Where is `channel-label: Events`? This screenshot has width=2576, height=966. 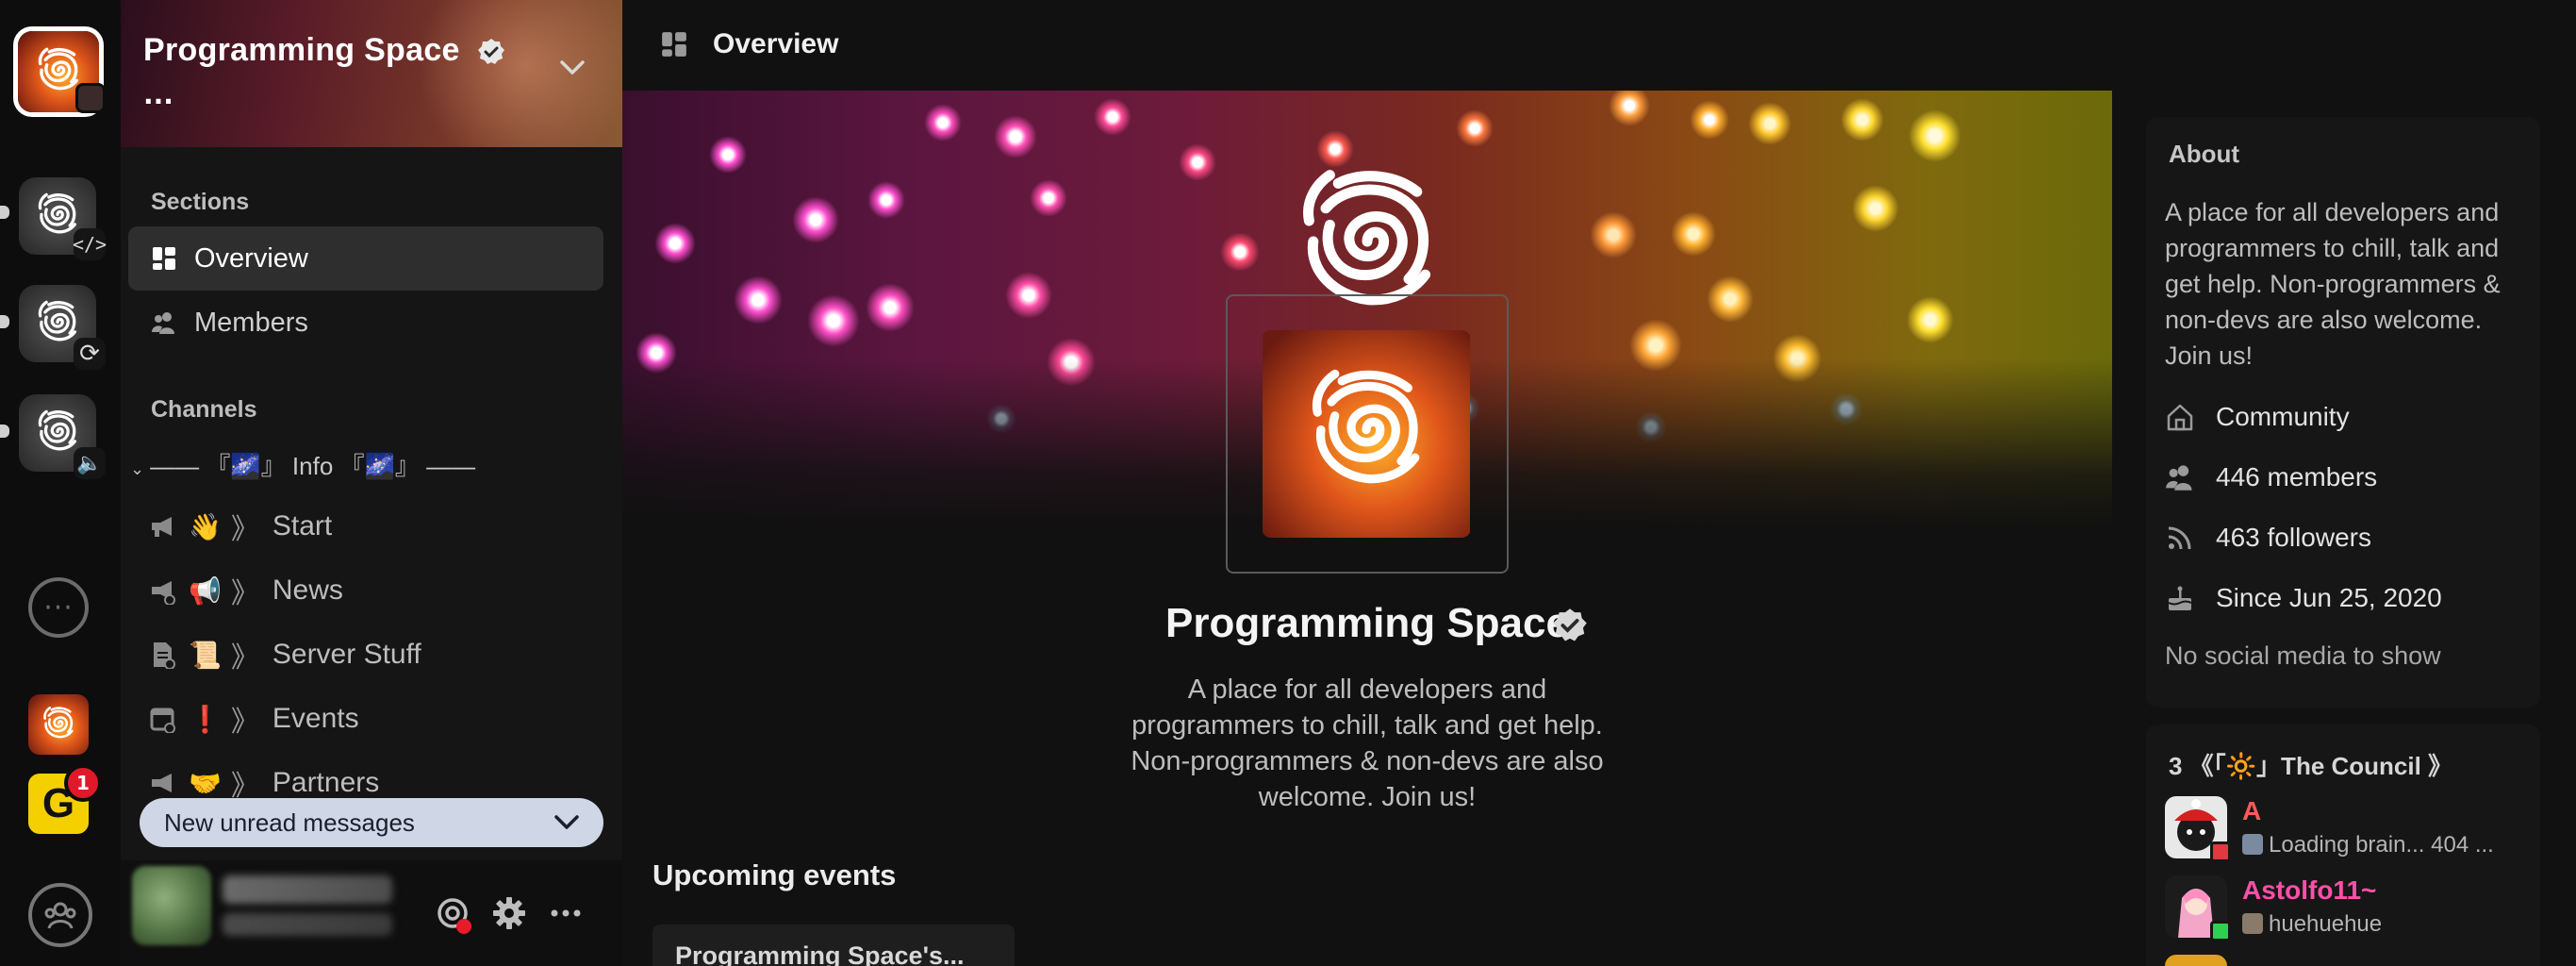
channel-label: Events is located at coordinates (315, 719).